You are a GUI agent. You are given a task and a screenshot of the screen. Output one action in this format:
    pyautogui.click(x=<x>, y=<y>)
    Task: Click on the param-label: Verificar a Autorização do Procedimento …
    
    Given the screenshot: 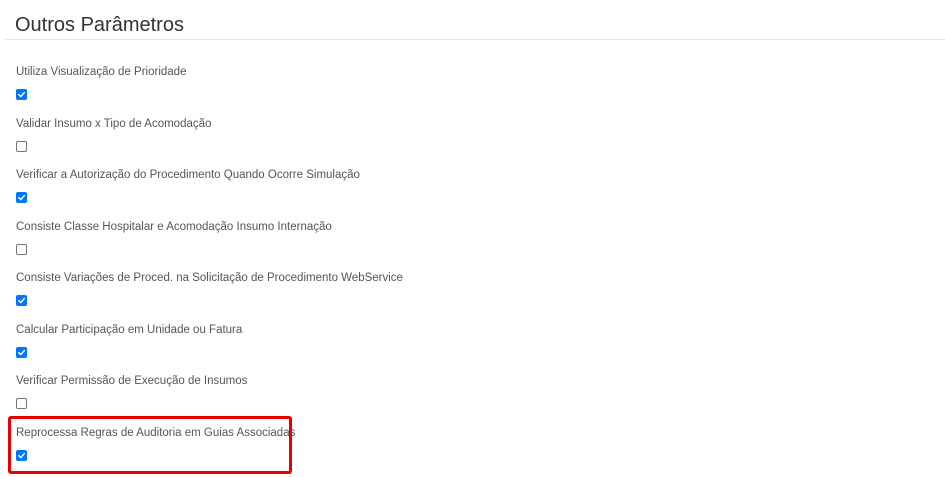 What is the action you would take?
    pyautogui.click(x=188, y=175)
    